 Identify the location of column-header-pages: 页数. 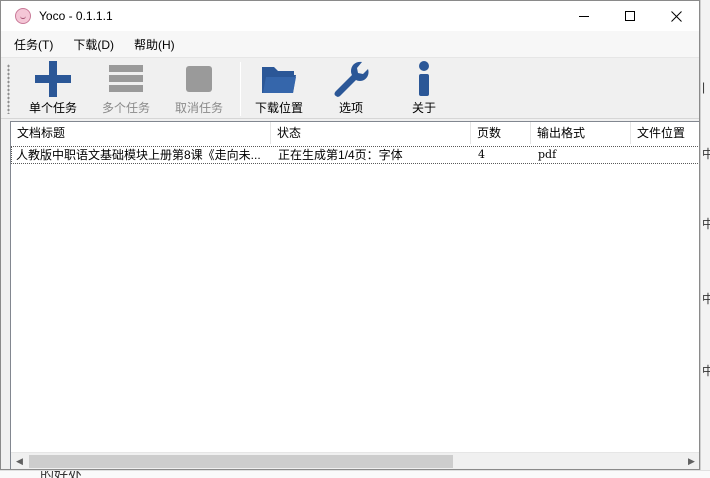
(501, 133).